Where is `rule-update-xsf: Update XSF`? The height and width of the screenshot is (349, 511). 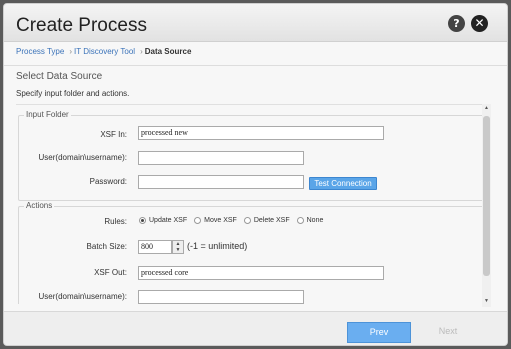 rule-update-xsf: Update XSF is located at coordinates (163, 220).